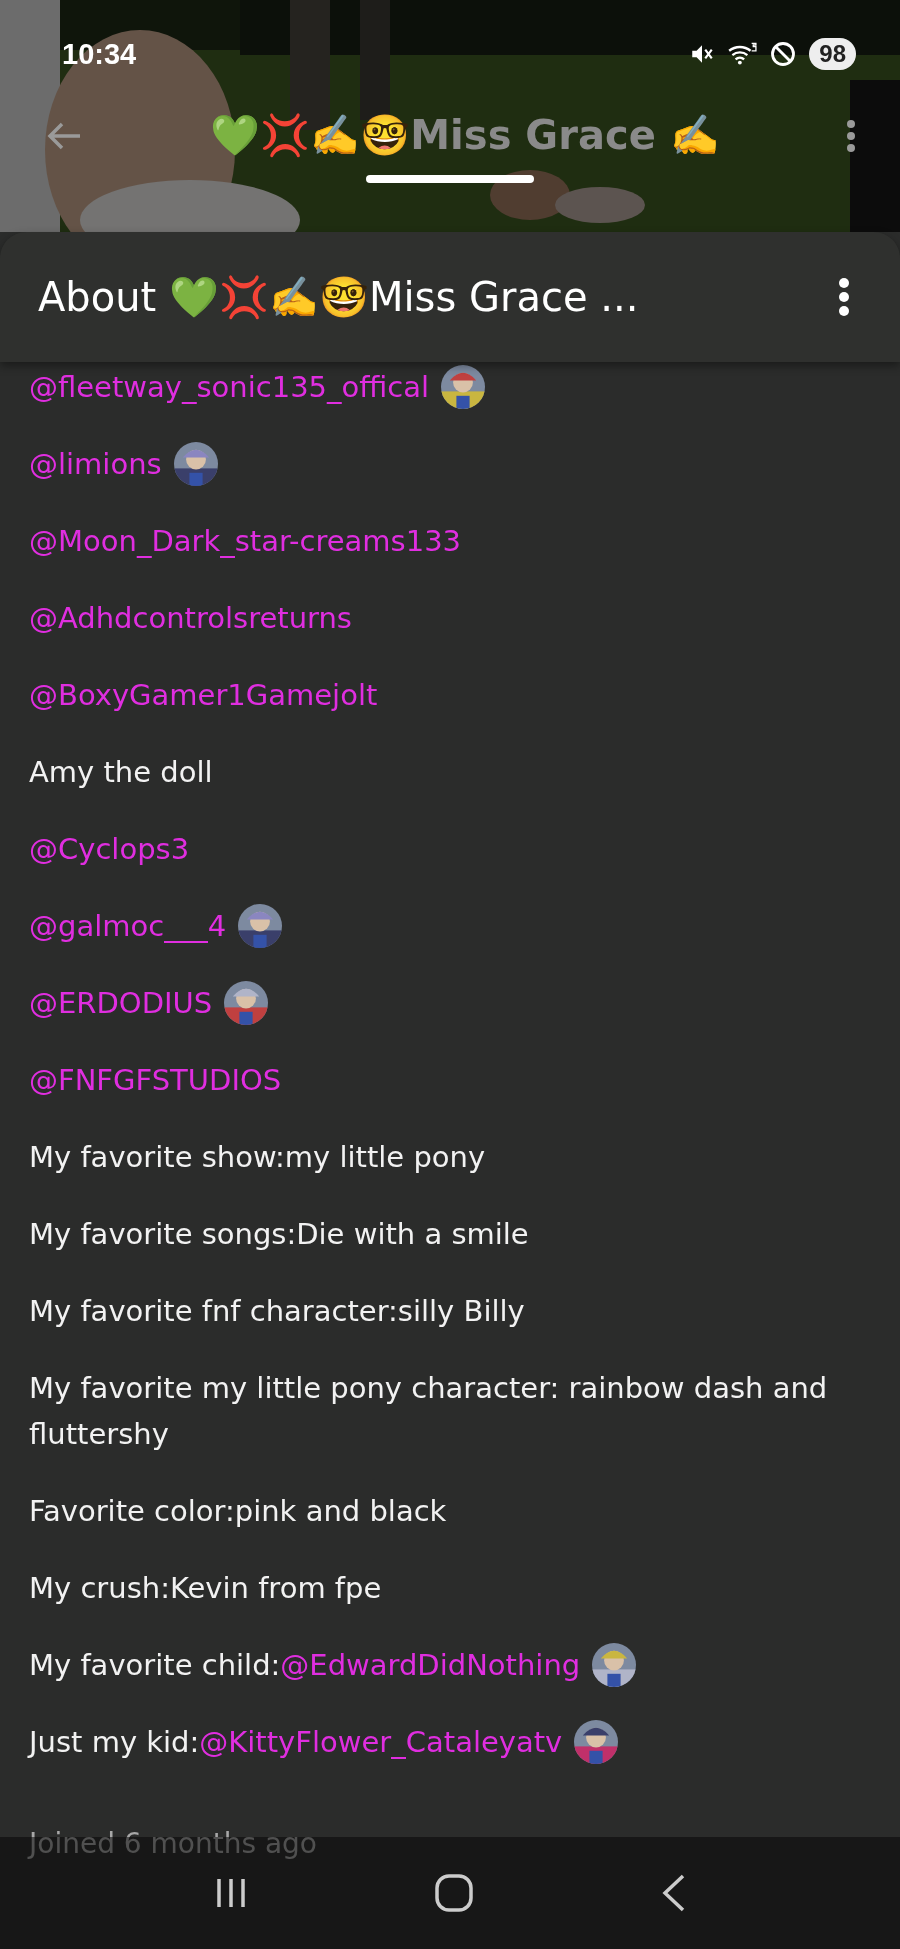 Image resolution: width=900 pixels, height=1949 pixels. Describe the element at coordinates (173, 1843) in the screenshot. I see `joined-date: Joined 6 months ago` at that location.